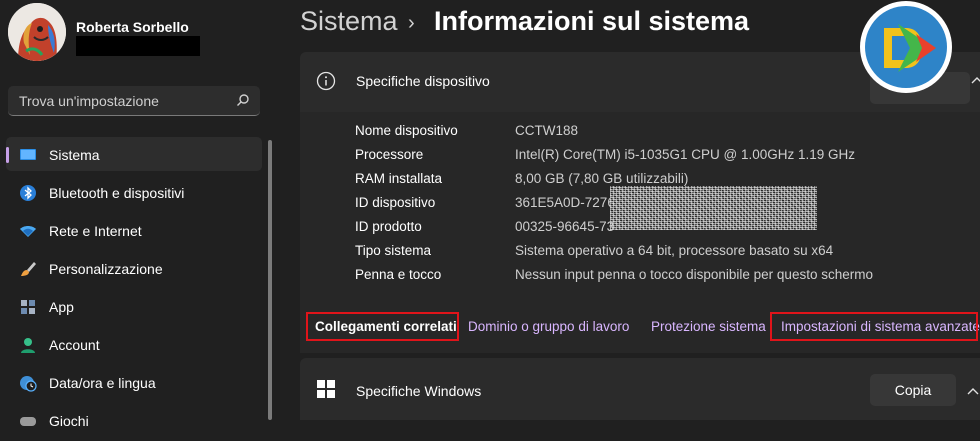 This screenshot has width=980, height=441. Describe the element at coordinates (406, 130) in the screenshot. I see `spec-key: Nome dispositivo` at that location.